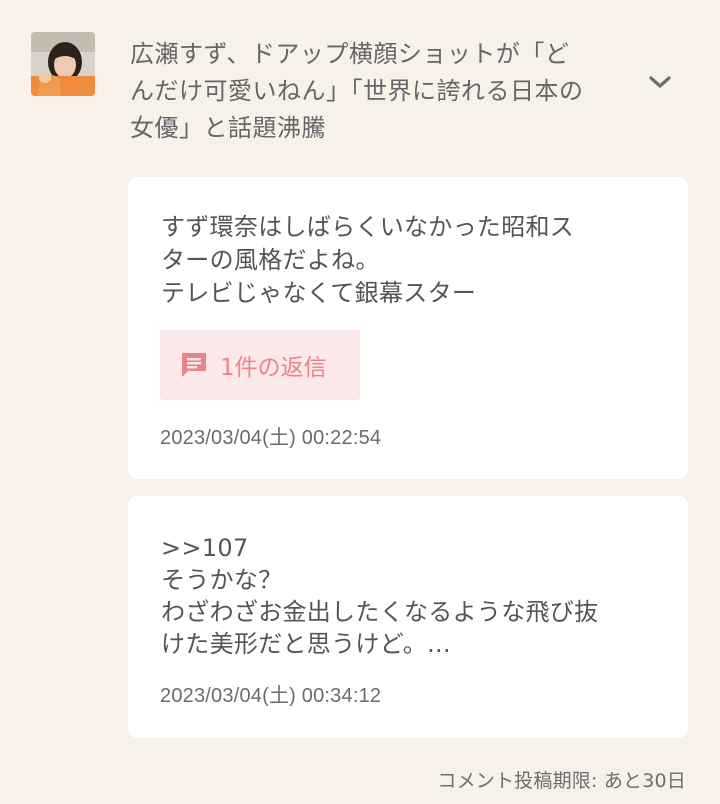  Describe the element at coordinates (271, 438) in the screenshot. I see `comment-timestamp: 2023/03/04(土) 00:22:54` at that location.